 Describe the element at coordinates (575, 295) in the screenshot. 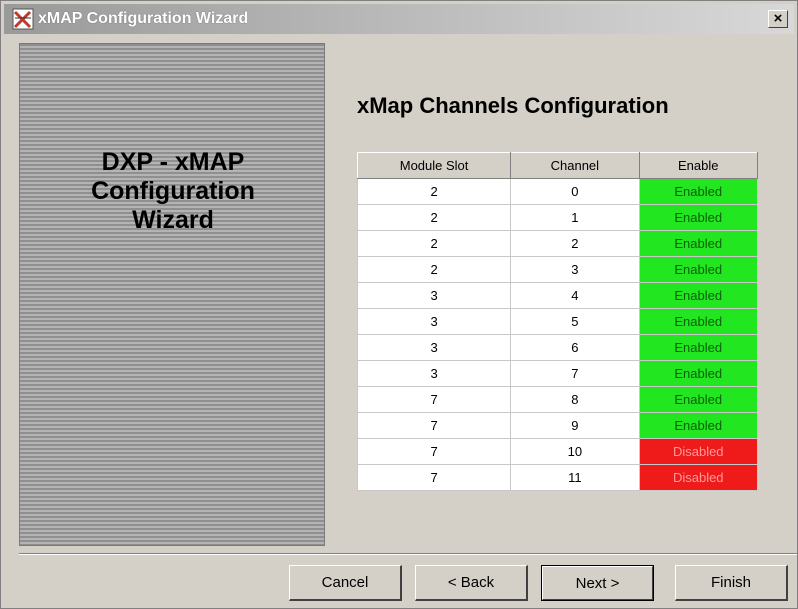

I see `channel-cell: 4` at that location.